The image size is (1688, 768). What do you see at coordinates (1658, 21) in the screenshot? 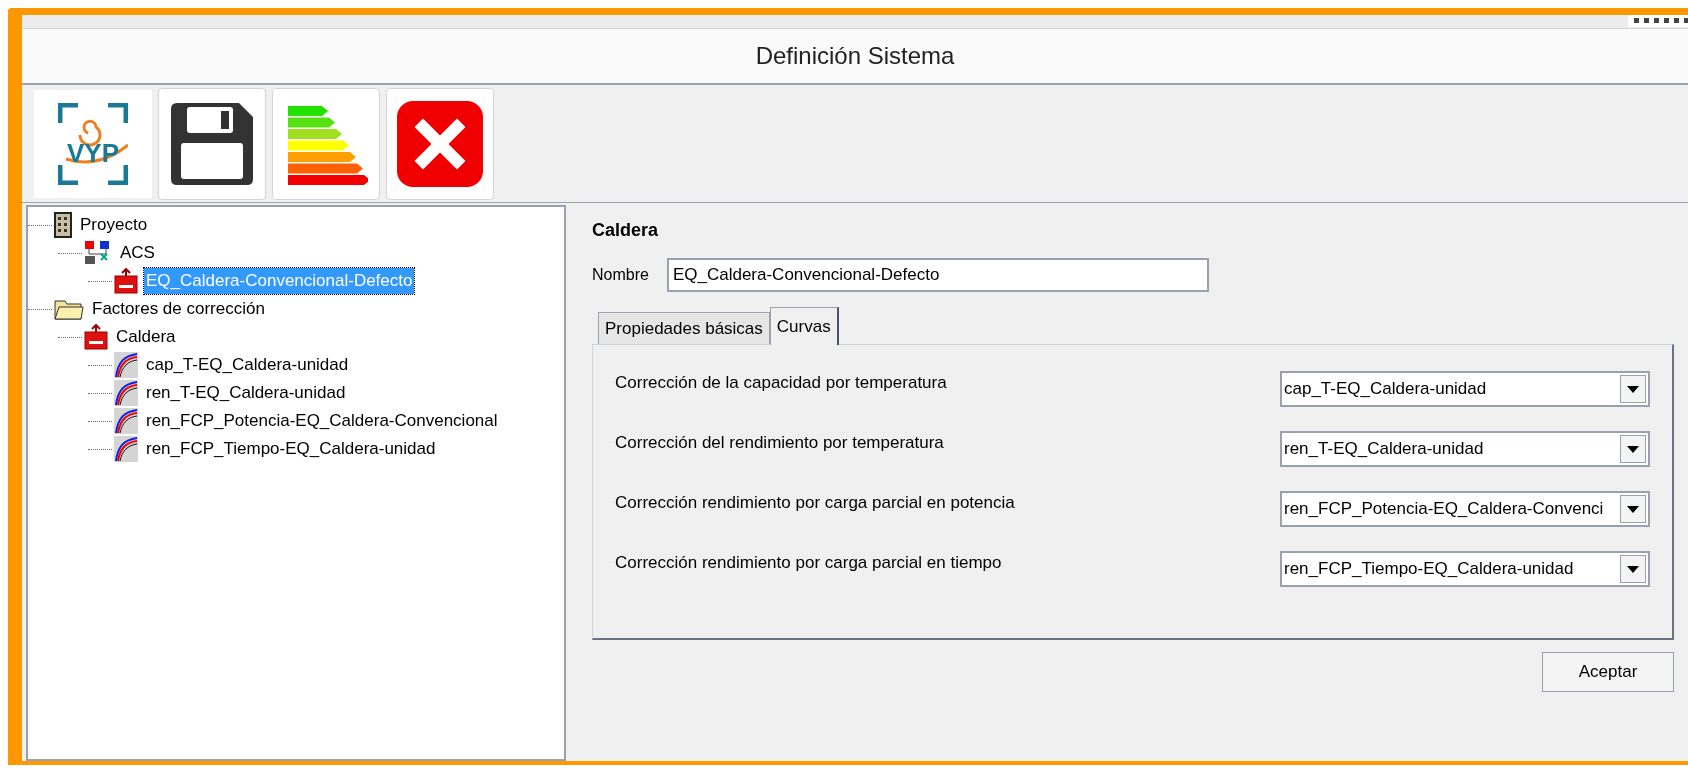
I see `grip-icon` at bounding box center [1658, 21].